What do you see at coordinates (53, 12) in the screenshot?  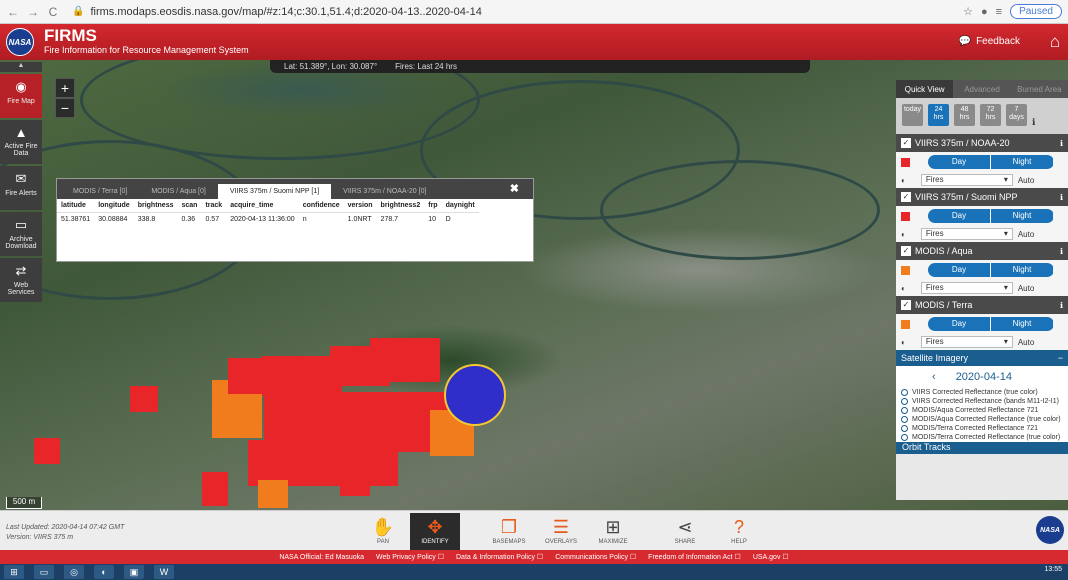 I see `reload-icon: C` at bounding box center [53, 12].